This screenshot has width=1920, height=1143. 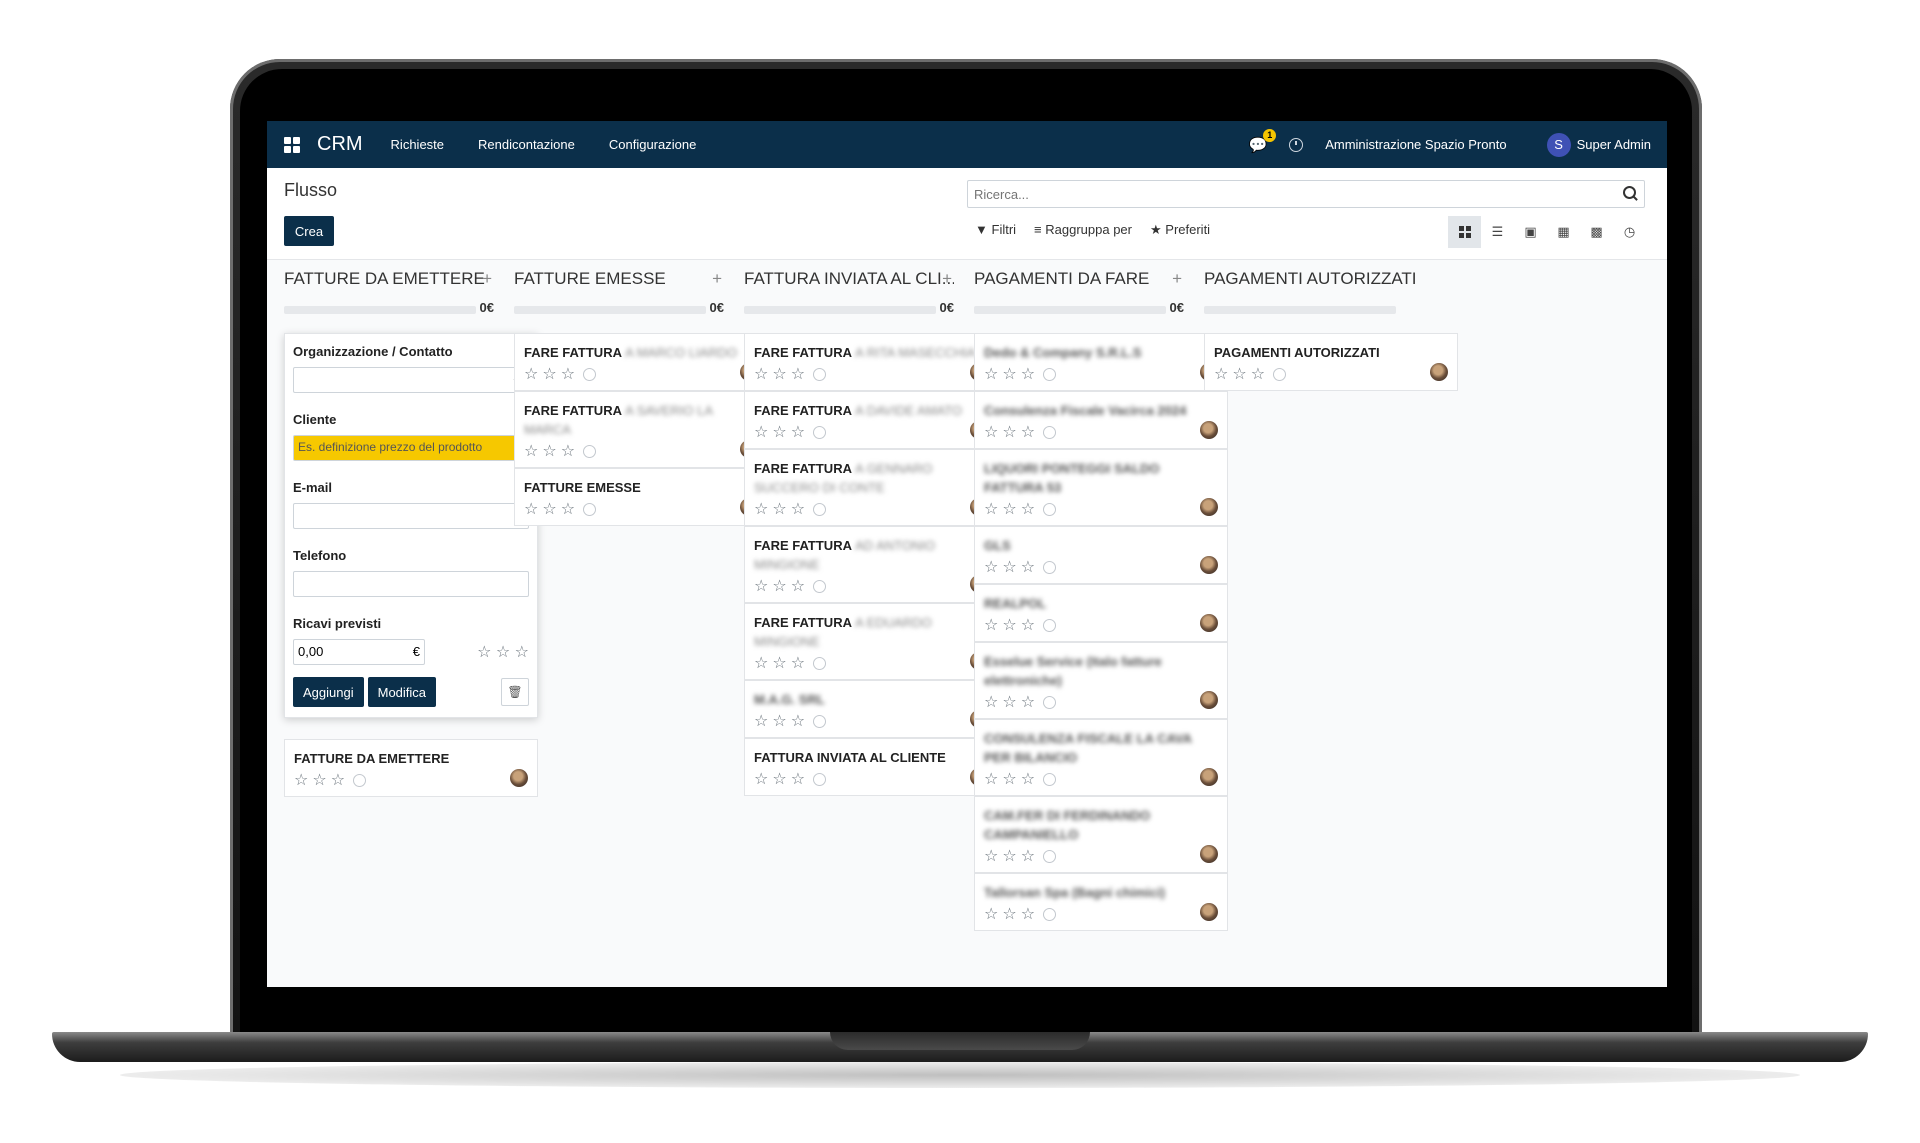 What do you see at coordinates (1415, 144) in the screenshot?
I see `company-switcher: Amministrazione Spazio Pronto` at bounding box center [1415, 144].